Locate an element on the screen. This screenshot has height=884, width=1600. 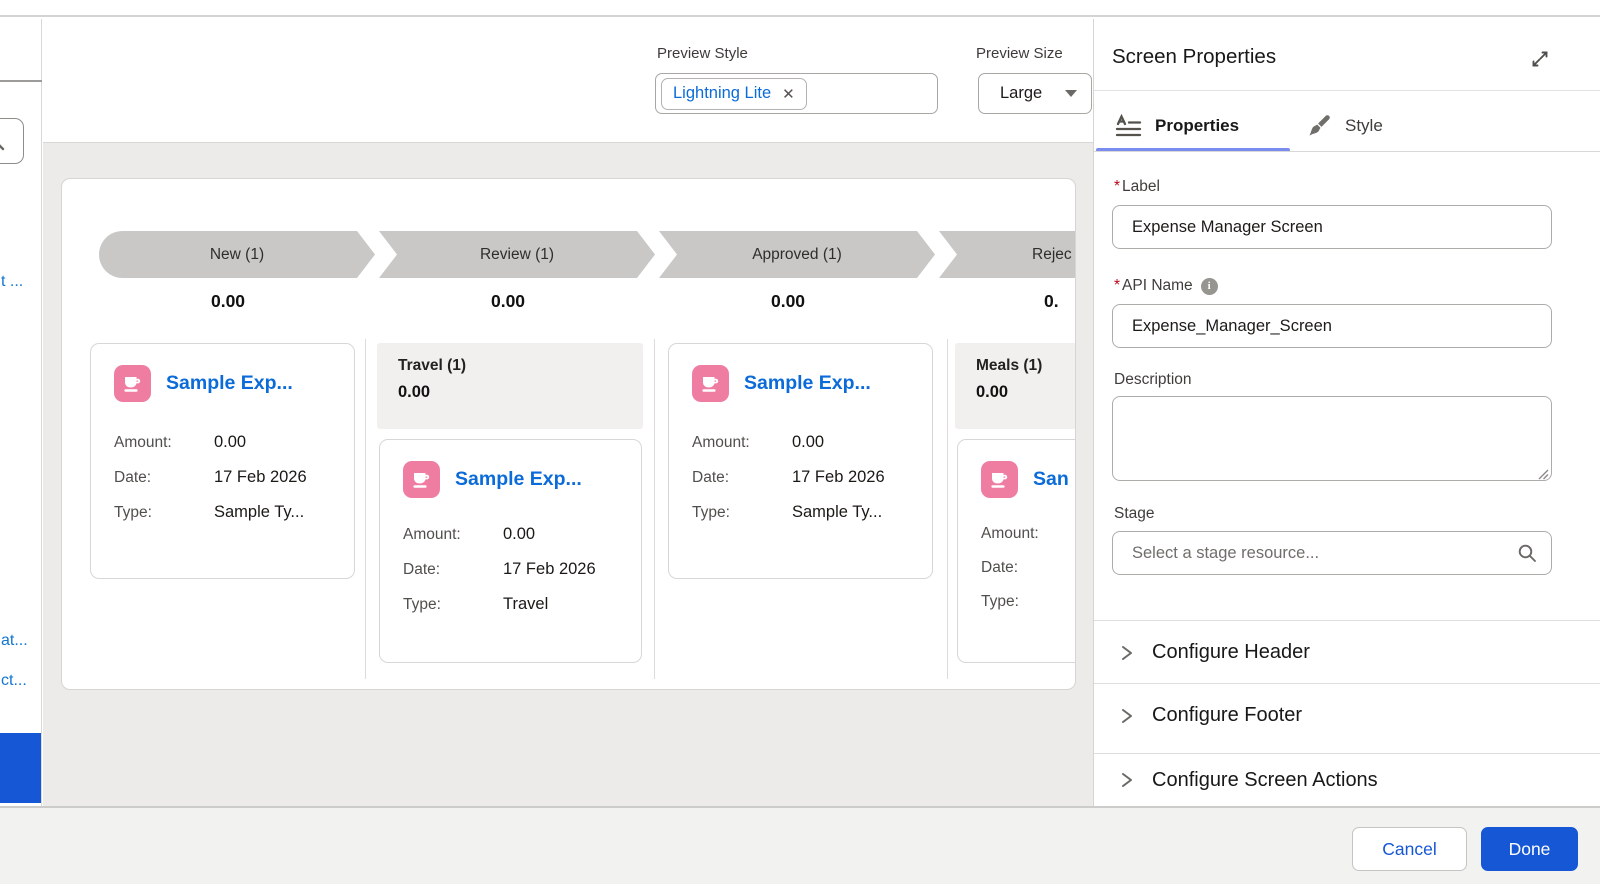
panel-title: Screen Properties is located at coordinates (1194, 56).